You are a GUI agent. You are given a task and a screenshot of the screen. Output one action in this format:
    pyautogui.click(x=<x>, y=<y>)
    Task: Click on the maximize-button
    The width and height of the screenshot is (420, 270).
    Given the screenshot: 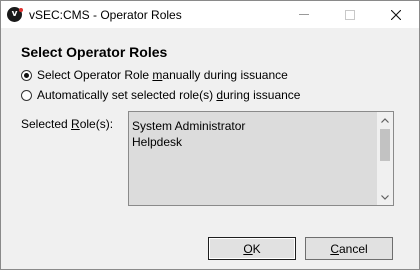 What is the action you would take?
    pyautogui.click(x=350, y=14)
    